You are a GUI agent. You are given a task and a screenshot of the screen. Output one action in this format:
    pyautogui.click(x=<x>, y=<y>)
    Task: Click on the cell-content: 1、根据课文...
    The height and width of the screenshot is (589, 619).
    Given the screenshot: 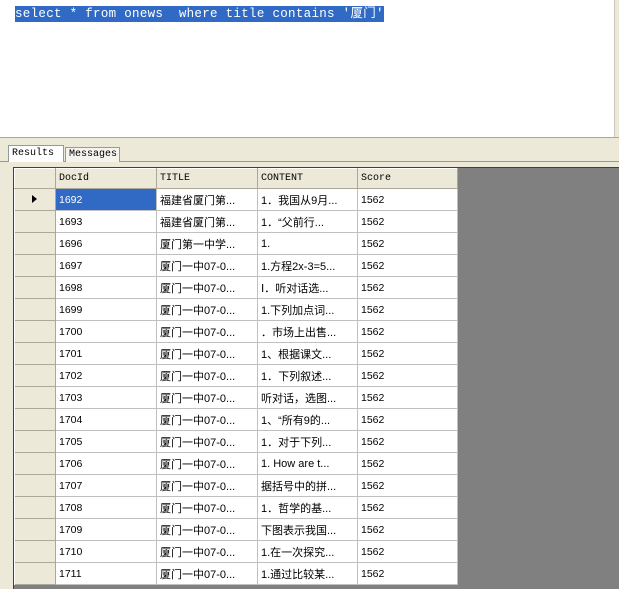 What is the action you would take?
    pyautogui.click(x=307, y=353)
    